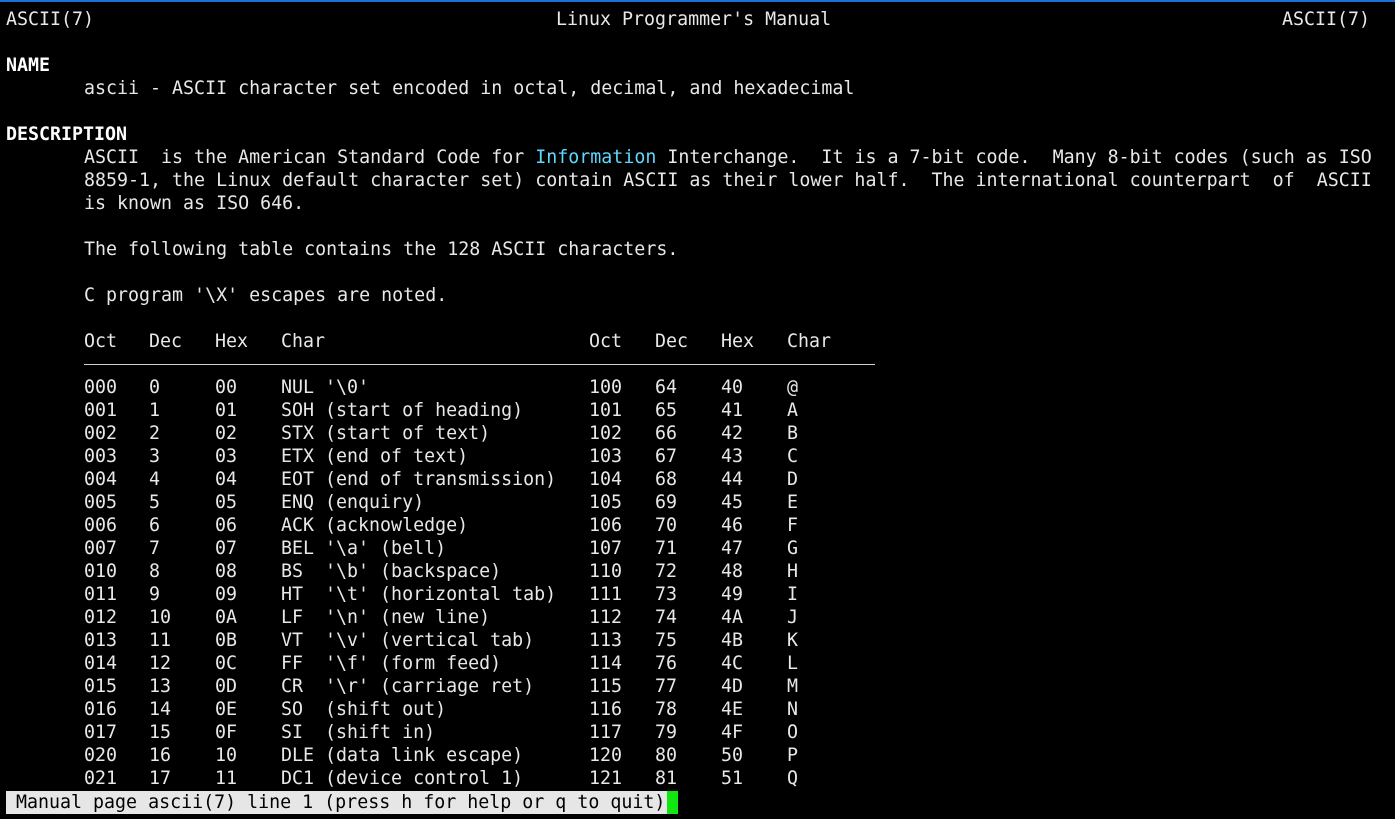 The height and width of the screenshot is (819, 1395). I want to click on table-cell-char: J, so click(793, 617).